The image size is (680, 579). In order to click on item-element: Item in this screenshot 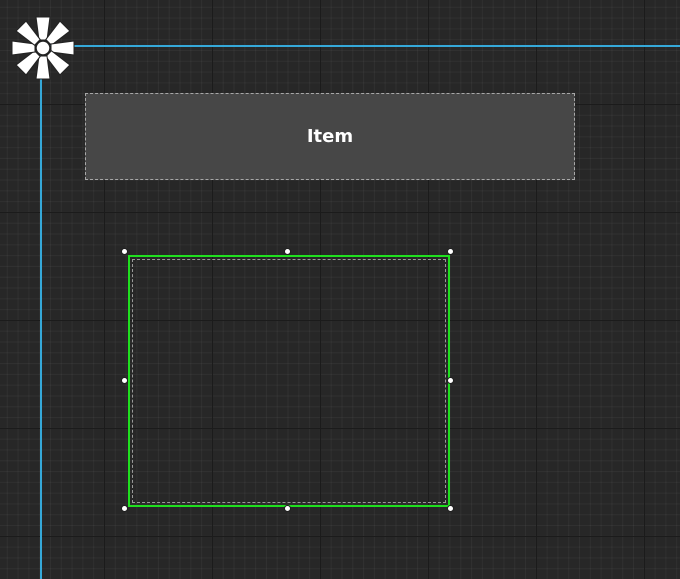, I will do `click(330, 136)`.